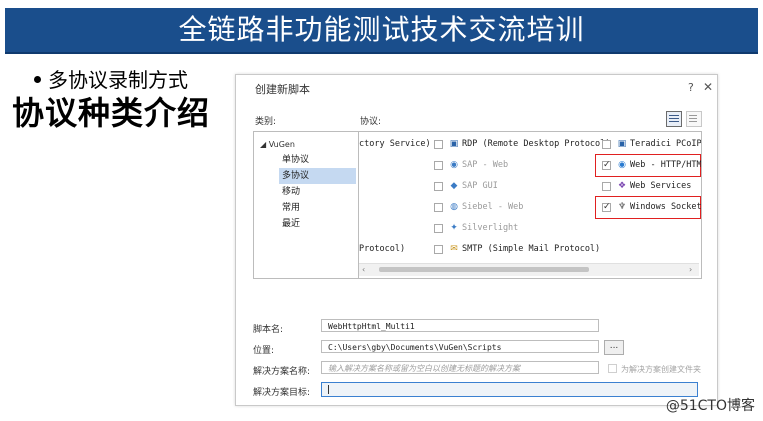  Describe the element at coordinates (382, 249) in the screenshot. I see `protocol-cut-label: Protocol)` at that location.